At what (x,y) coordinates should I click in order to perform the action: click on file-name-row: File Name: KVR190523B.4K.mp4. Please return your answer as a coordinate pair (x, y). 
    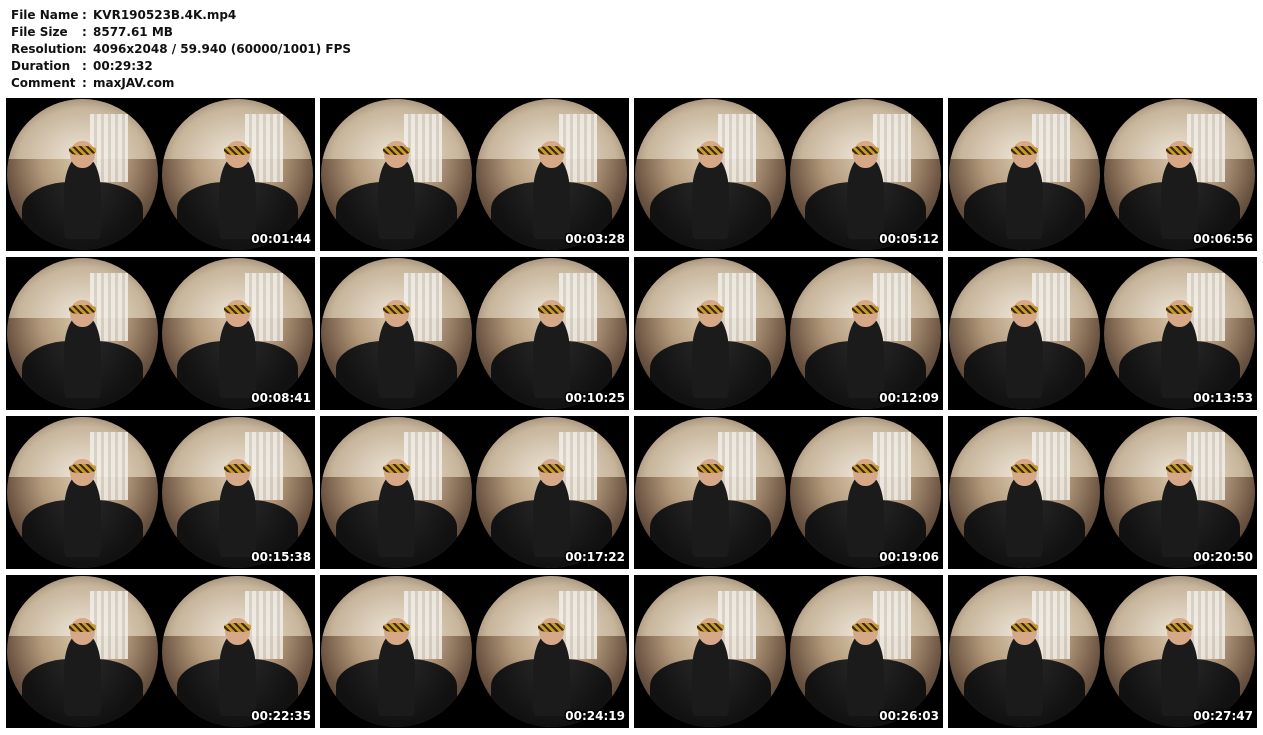
    Looking at the image, I should click on (181, 15).